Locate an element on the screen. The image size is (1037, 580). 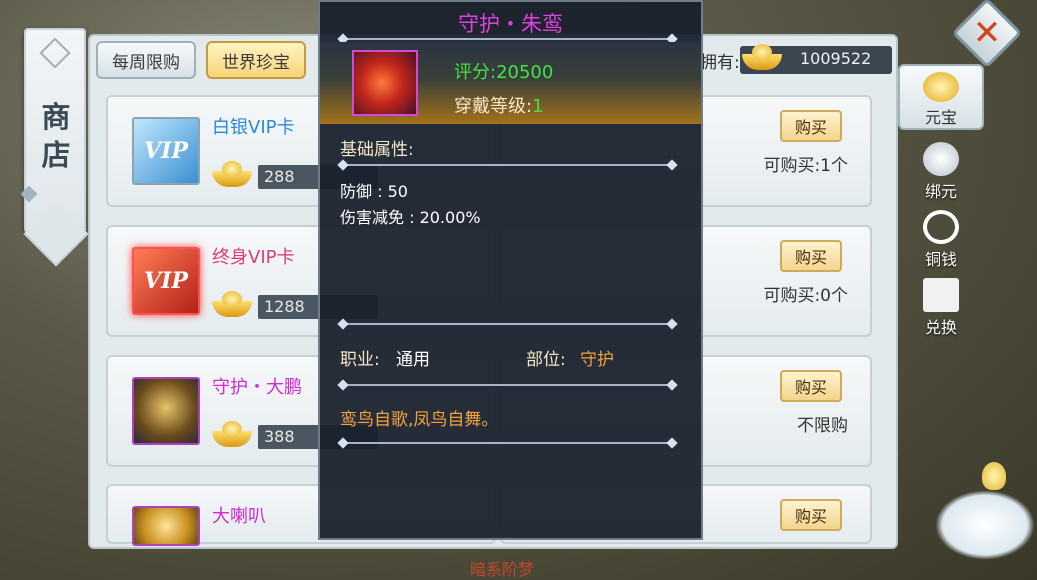
slot-label: 部位: is located at coordinates (546, 360).